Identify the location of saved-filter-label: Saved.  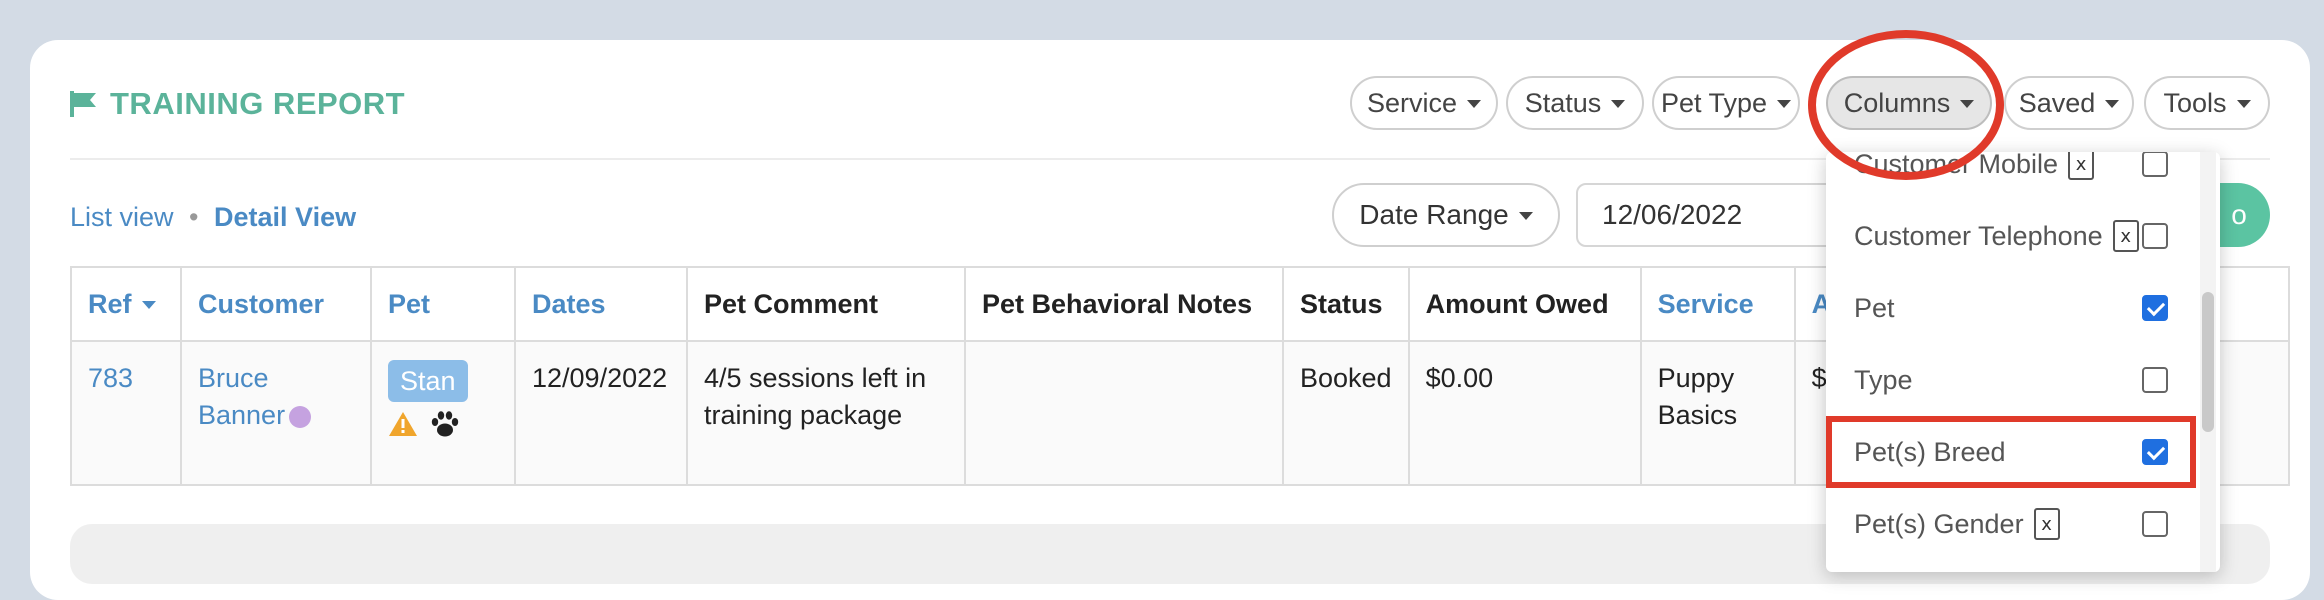
(2057, 102).